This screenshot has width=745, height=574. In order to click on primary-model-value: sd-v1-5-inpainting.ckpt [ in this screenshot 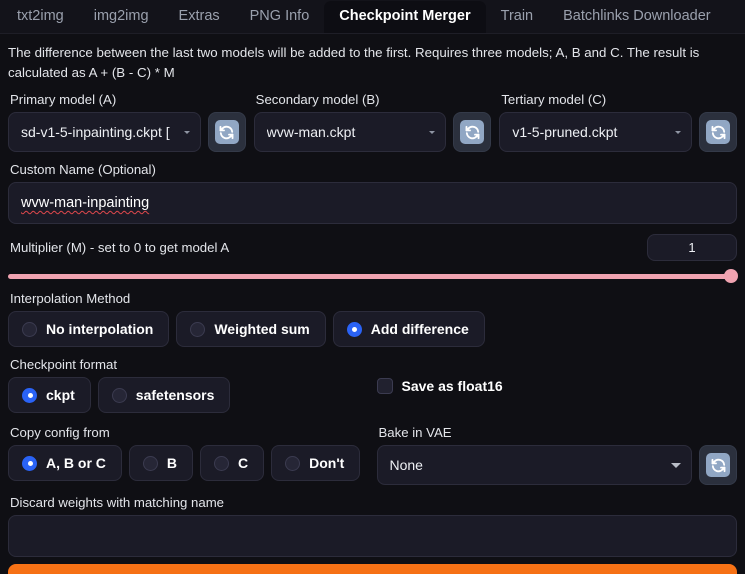, I will do `click(95, 132)`.